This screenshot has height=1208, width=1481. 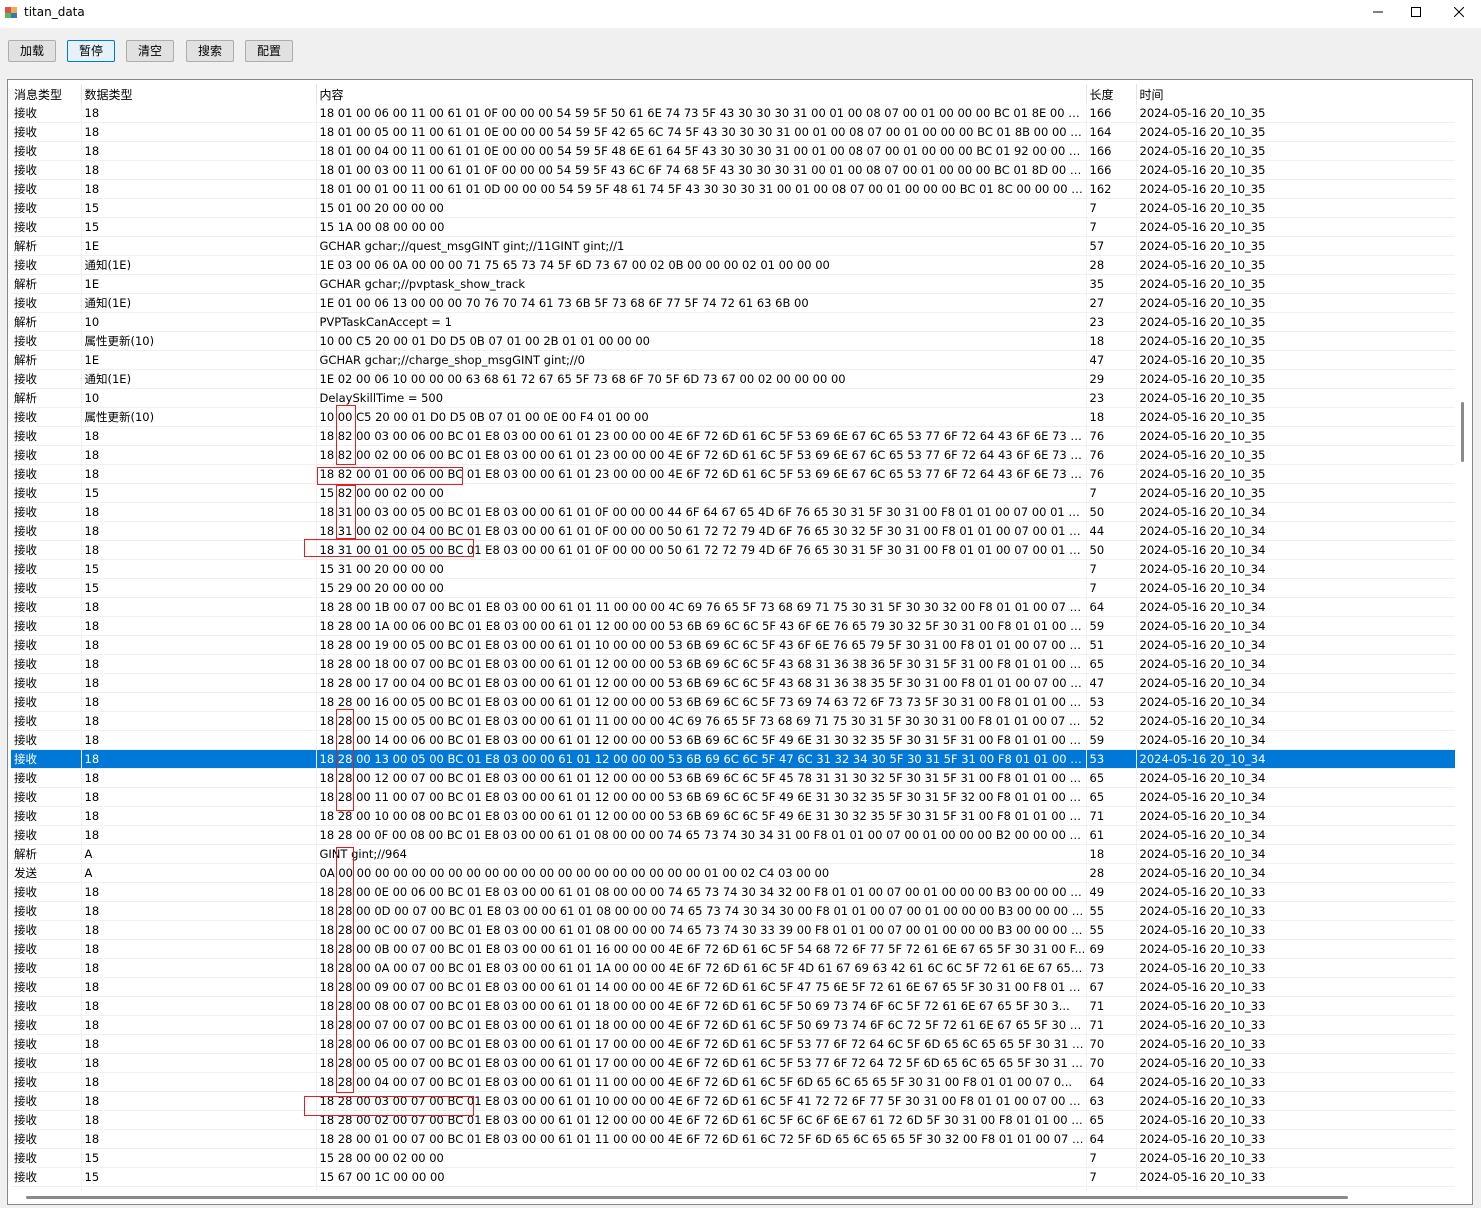 I want to click on table-row: 解析 A GINT gint;//964 18 2024-05-16 20_10_34, so click(x=734, y=854).